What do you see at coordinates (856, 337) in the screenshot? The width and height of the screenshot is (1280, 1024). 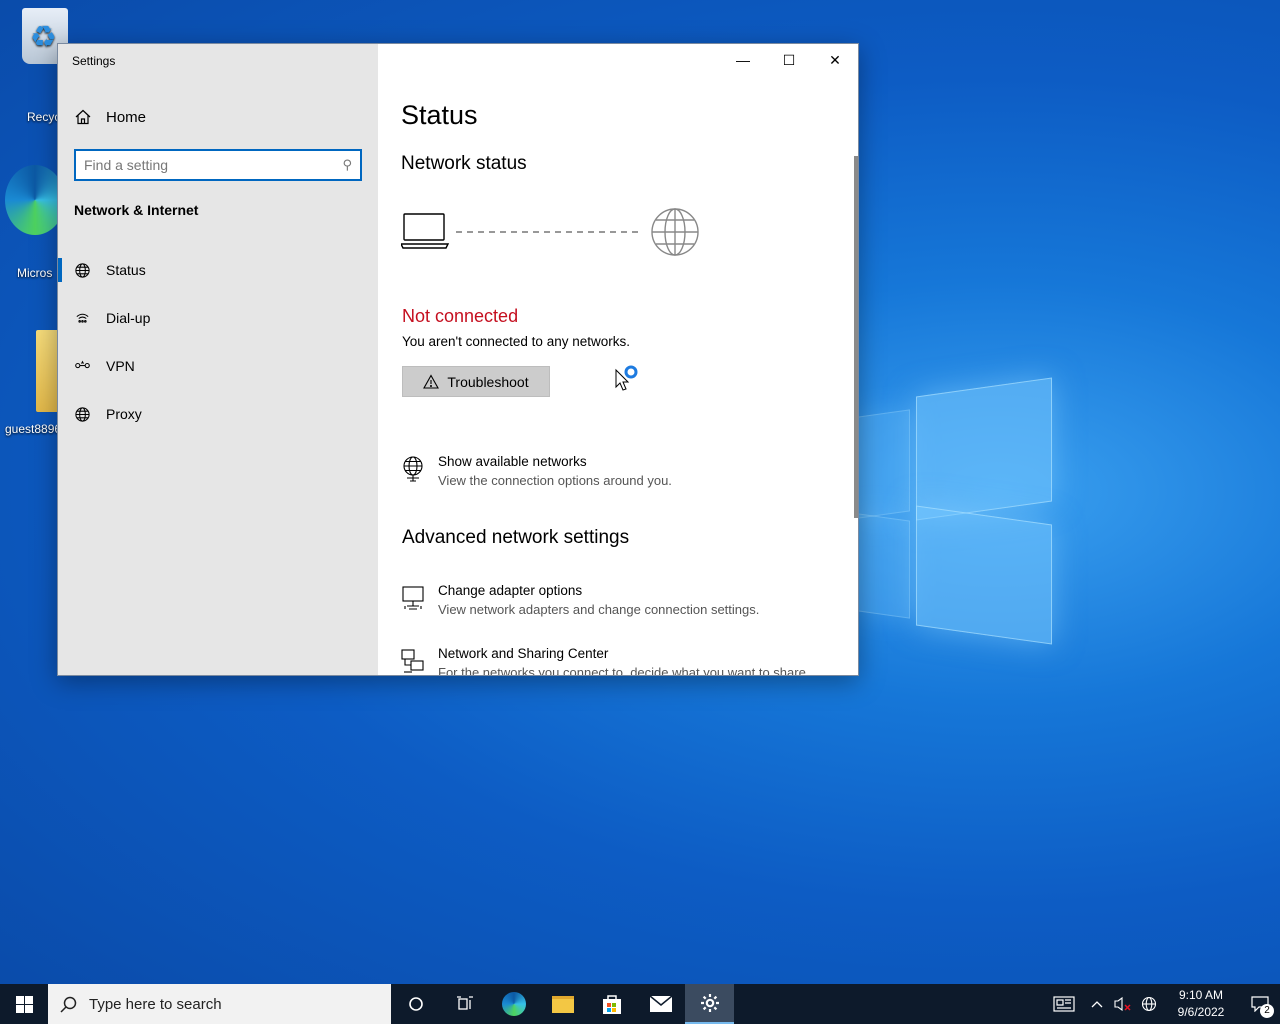 I see `content-scrollbar` at bounding box center [856, 337].